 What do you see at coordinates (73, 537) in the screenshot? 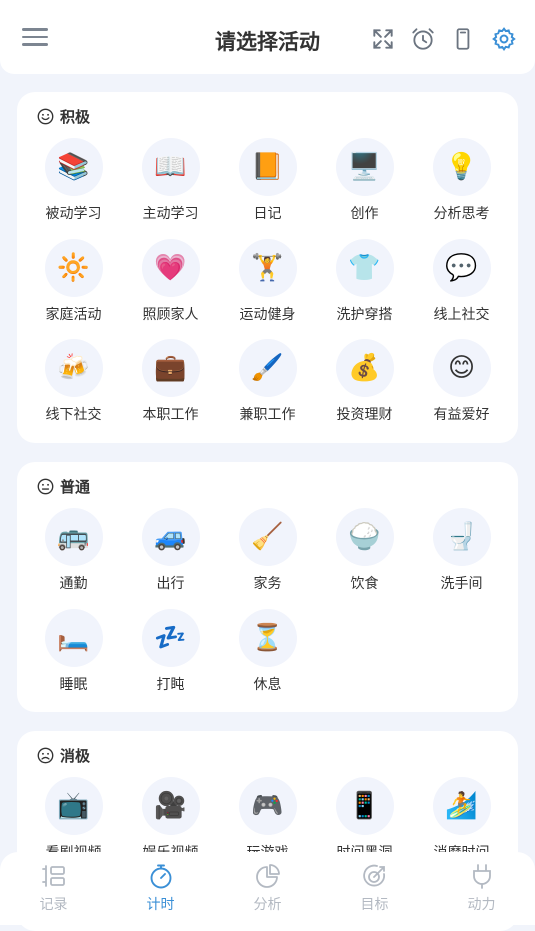
I see `bus-icon: 🚌` at bounding box center [73, 537].